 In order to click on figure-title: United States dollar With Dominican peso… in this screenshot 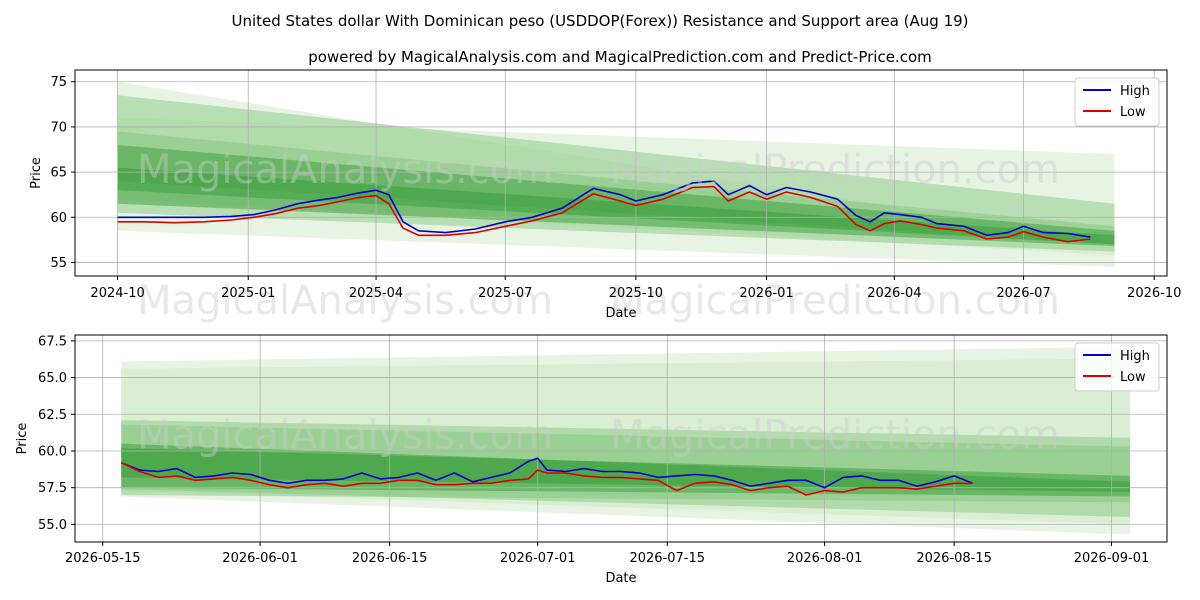, I will do `click(599, 21)`.